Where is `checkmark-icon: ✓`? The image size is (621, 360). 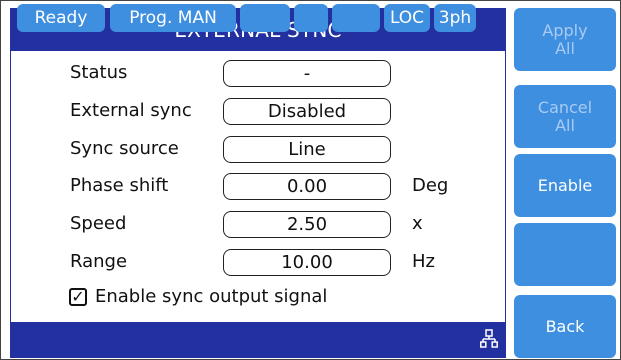 checkmark-icon: ✓ is located at coordinates (78, 296).